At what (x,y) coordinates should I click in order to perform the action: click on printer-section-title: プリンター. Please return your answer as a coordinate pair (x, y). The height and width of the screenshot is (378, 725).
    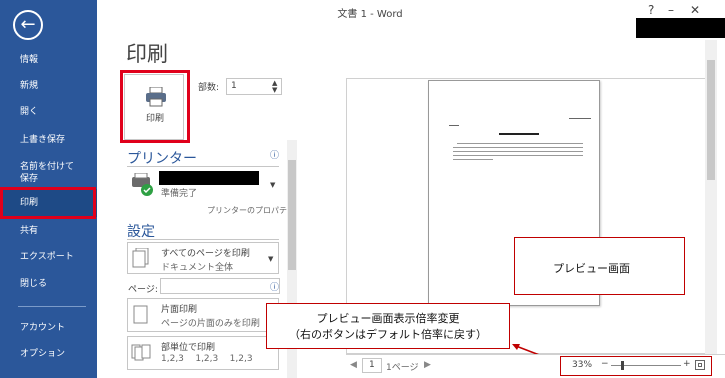
    Looking at the image, I should click on (162, 159).